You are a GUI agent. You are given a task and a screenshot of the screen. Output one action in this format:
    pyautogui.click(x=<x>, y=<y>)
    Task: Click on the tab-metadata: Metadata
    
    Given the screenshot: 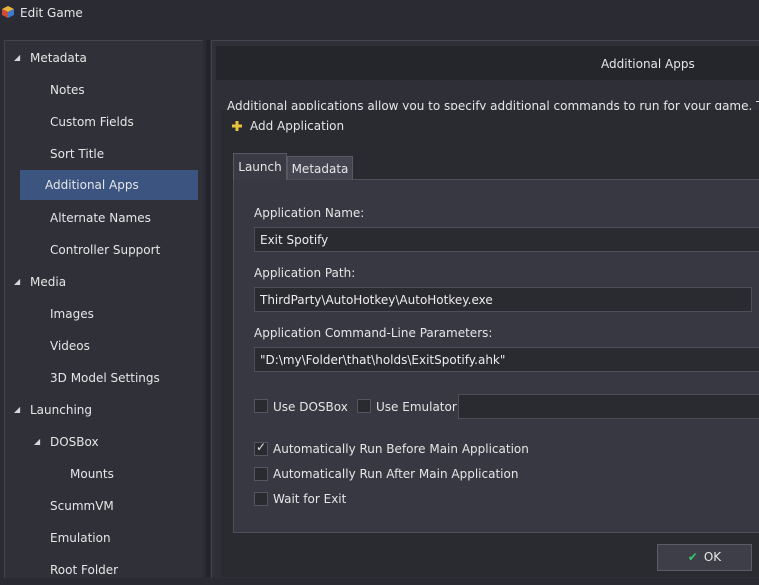 What is the action you would take?
    pyautogui.click(x=320, y=168)
    